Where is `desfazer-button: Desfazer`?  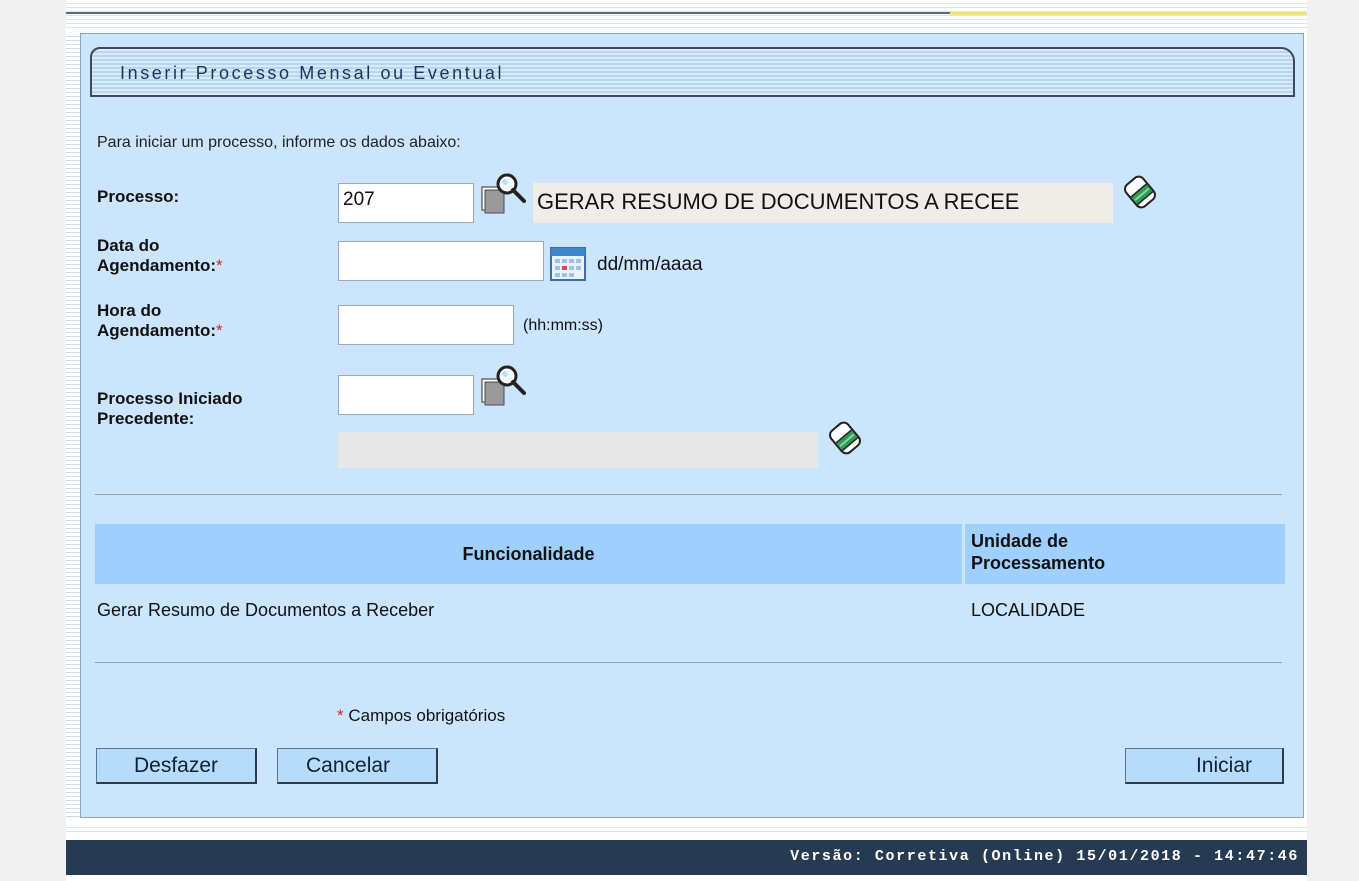 desfazer-button: Desfazer is located at coordinates (176, 766).